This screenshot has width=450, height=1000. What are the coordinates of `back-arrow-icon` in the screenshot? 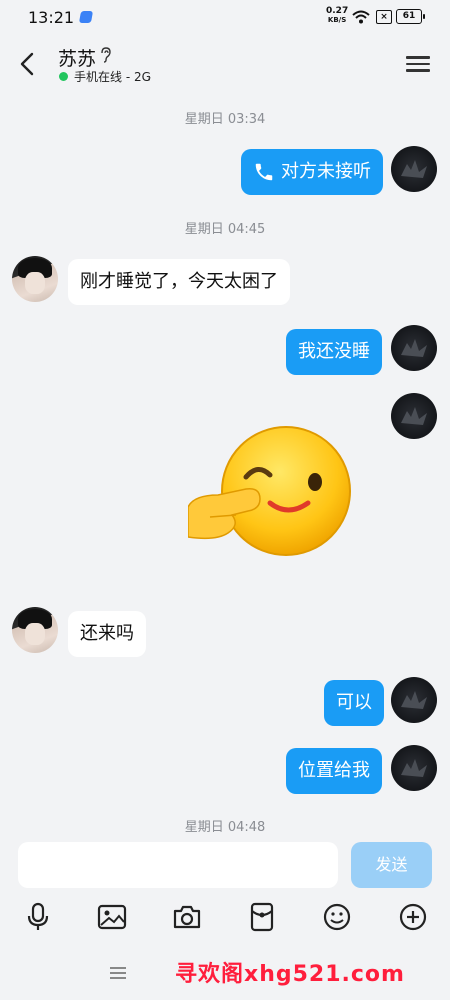 It's located at (28, 64).